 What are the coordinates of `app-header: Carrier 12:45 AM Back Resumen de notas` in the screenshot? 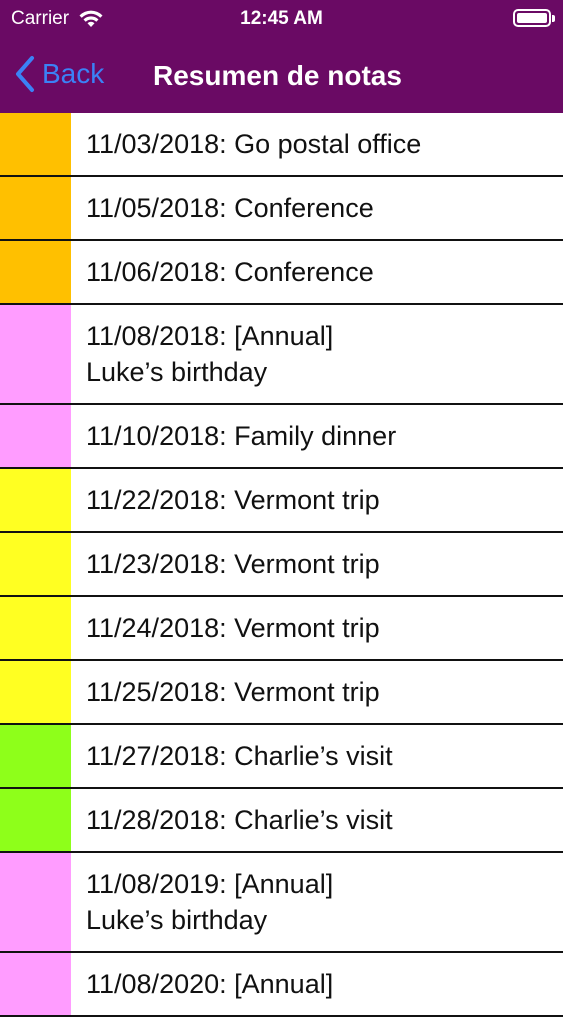 It's located at (281, 56).